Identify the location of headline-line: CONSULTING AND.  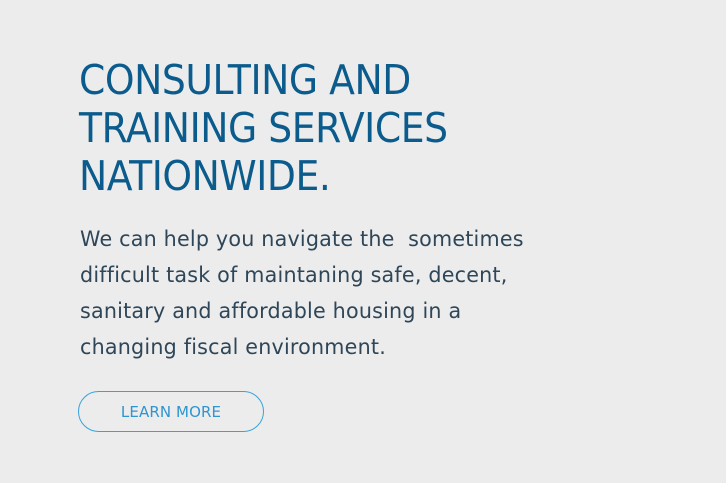
(245, 80).